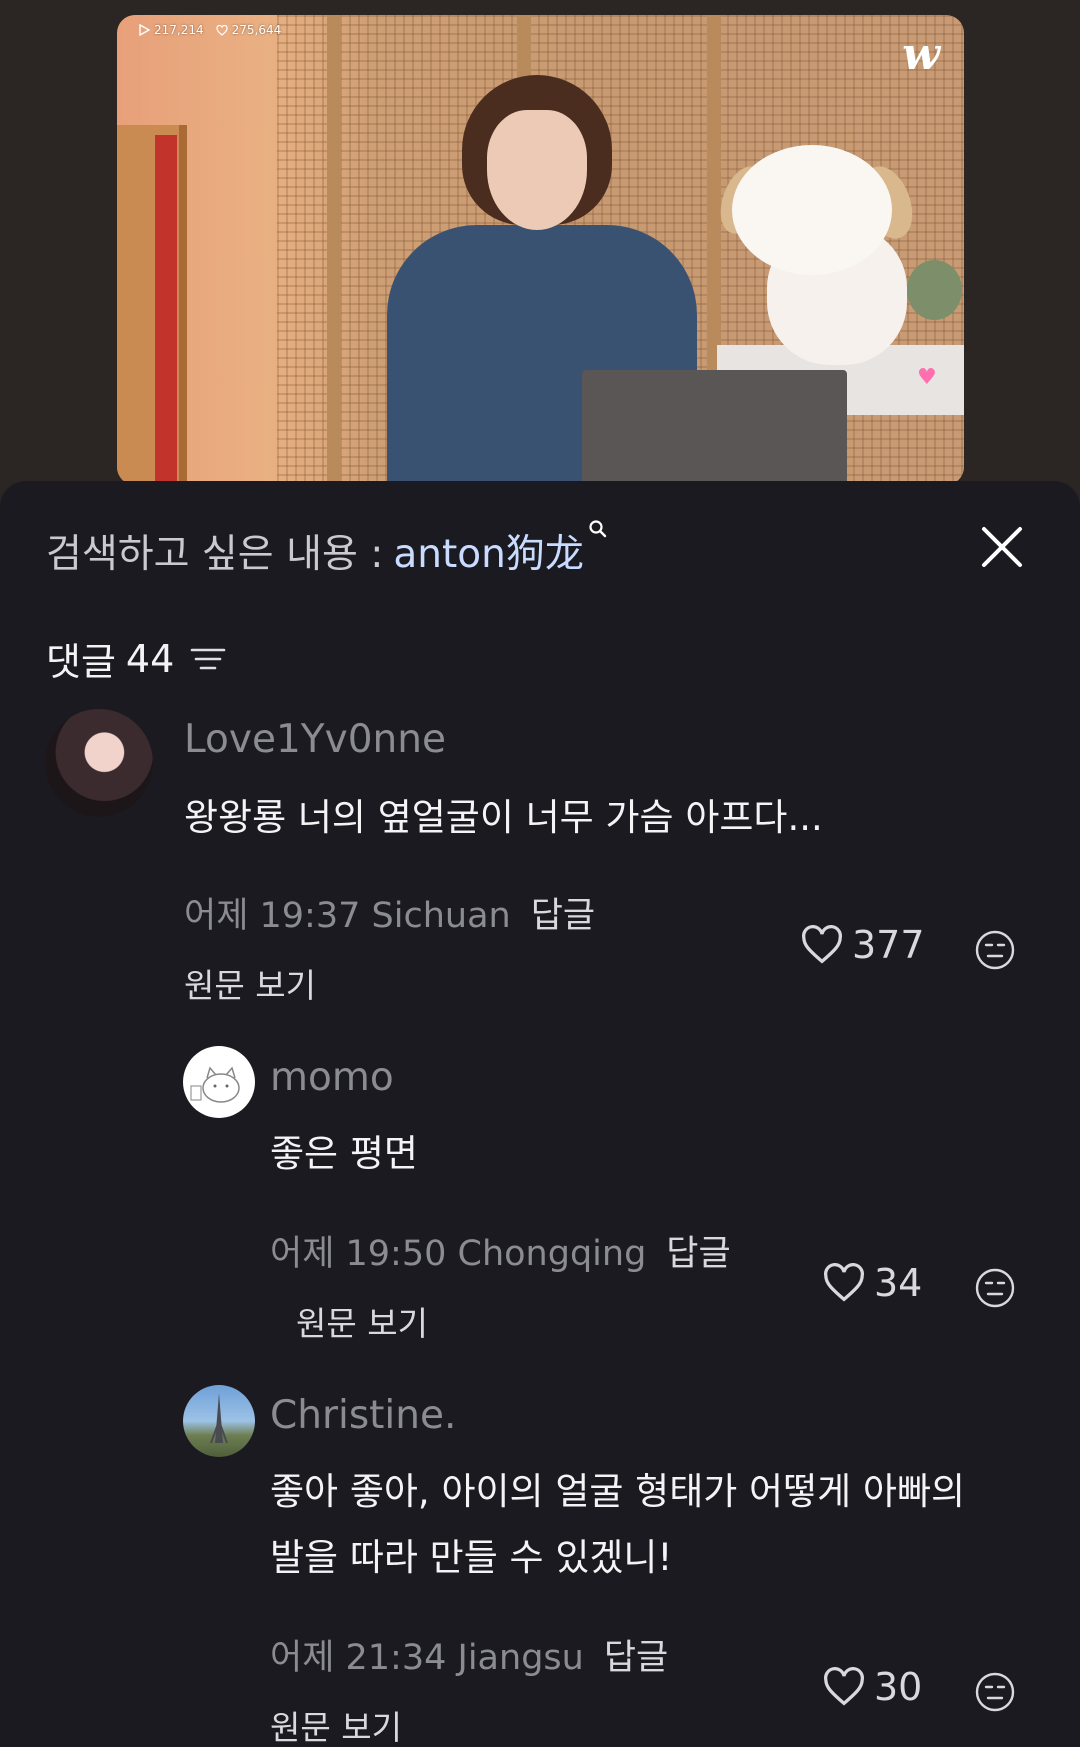  What do you see at coordinates (363, 1415) in the screenshot?
I see `comment-username: Christine.` at bounding box center [363, 1415].